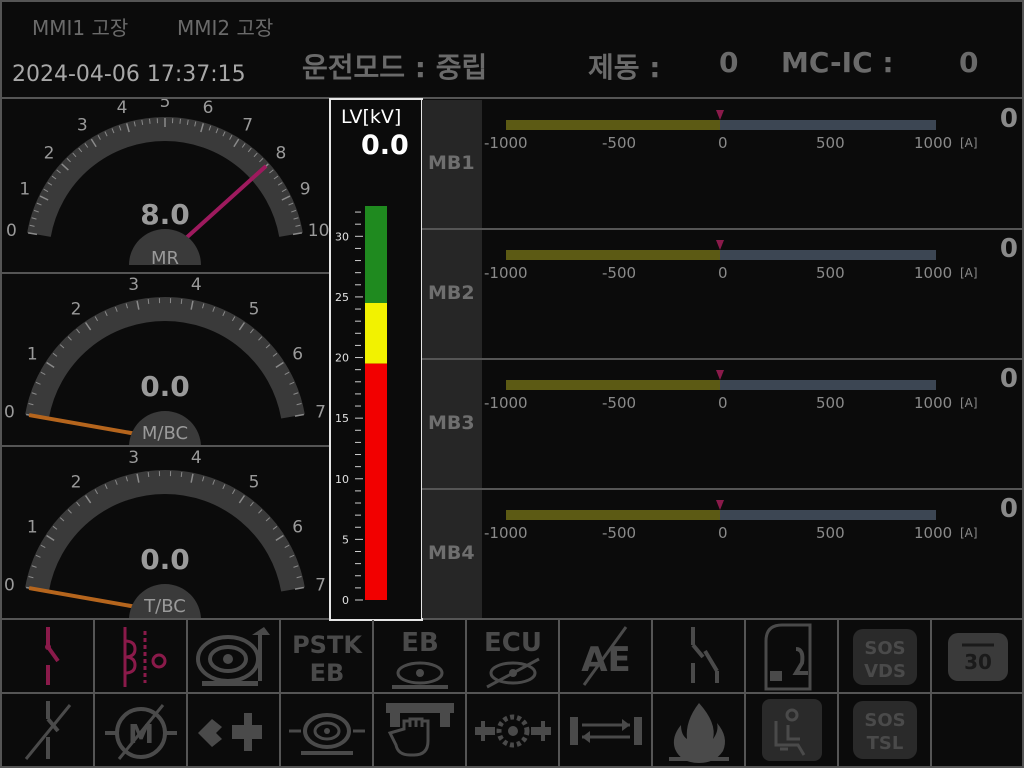 This screenshot has height=768, width=1024. What do you see at coordinates (452, 424) in the screenshot?
I see `mb-label-cell: MB3` at bounding box center [452, 424].